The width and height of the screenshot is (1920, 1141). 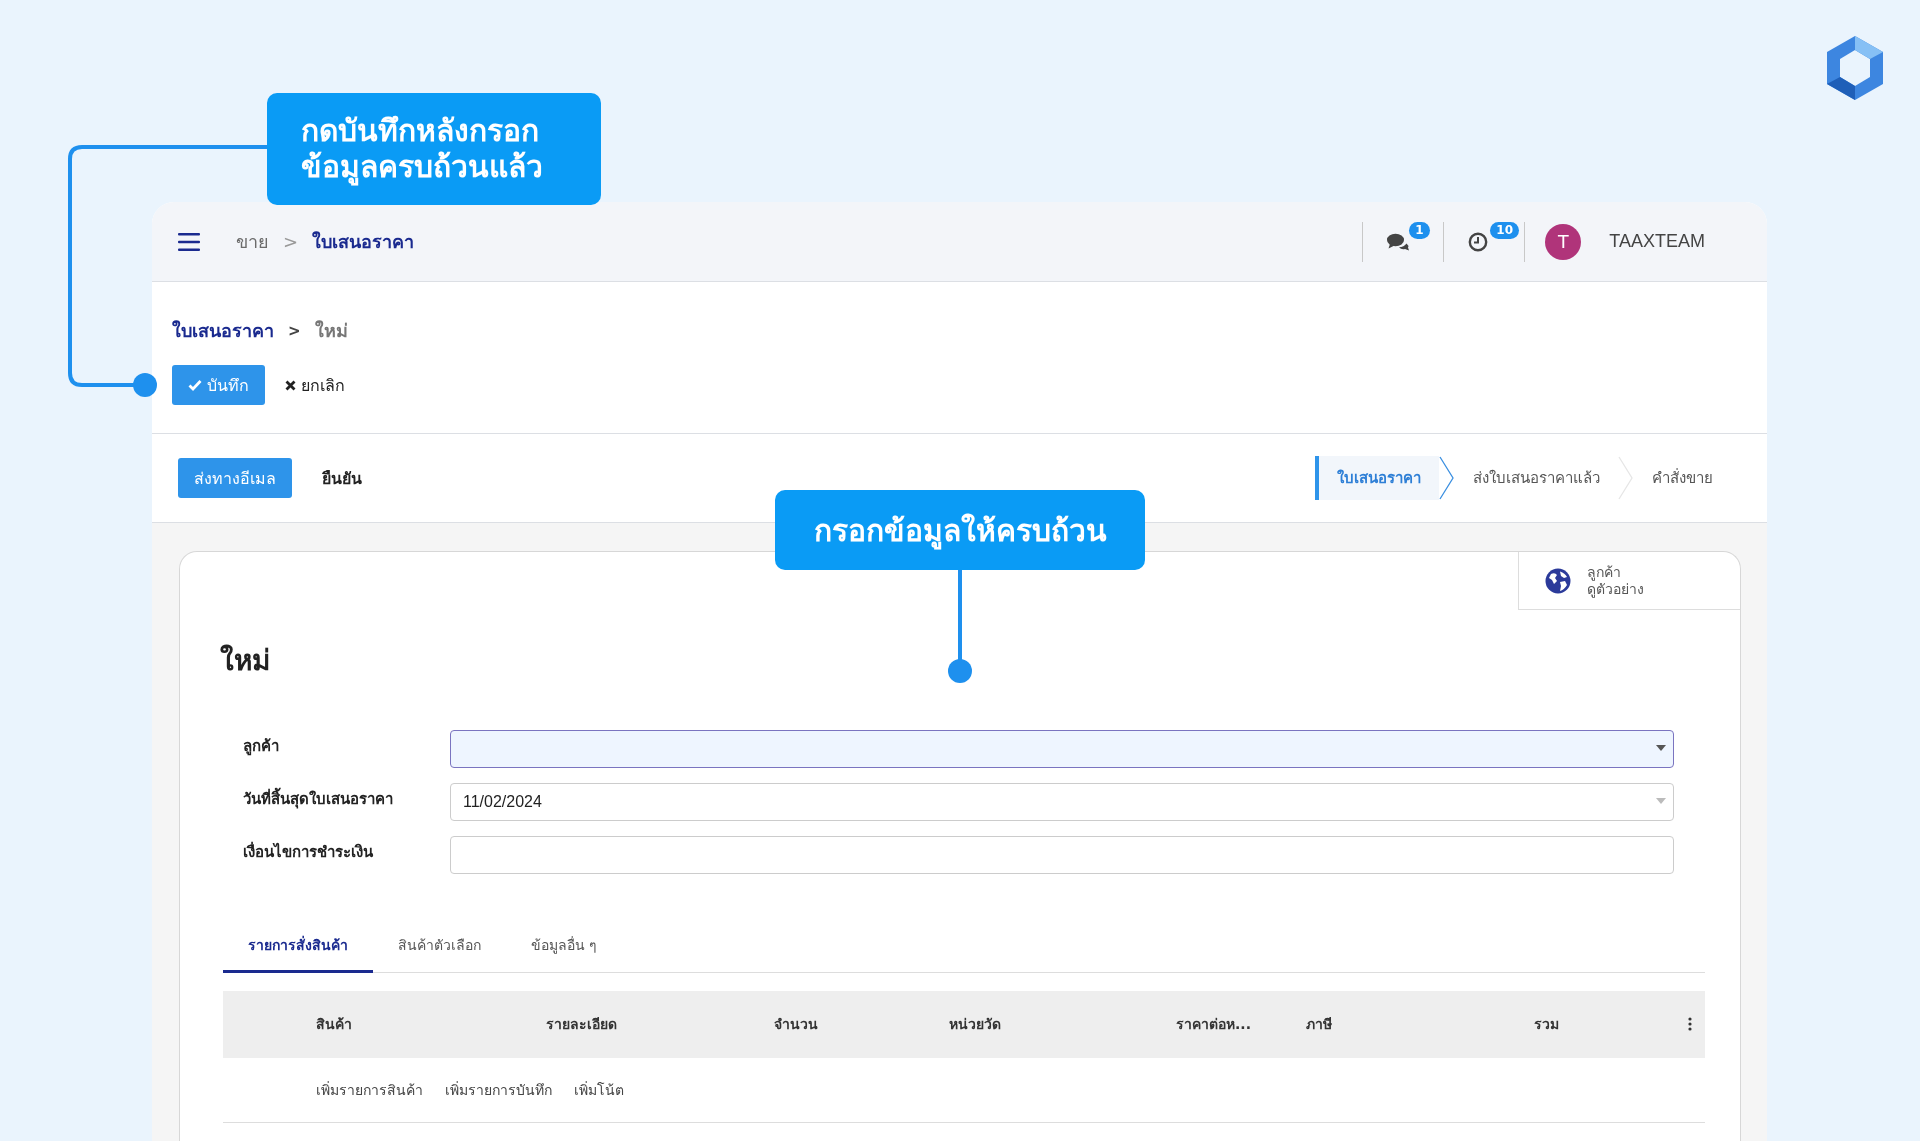 I want to click on chat-icon, so click(x=1398, y=241).